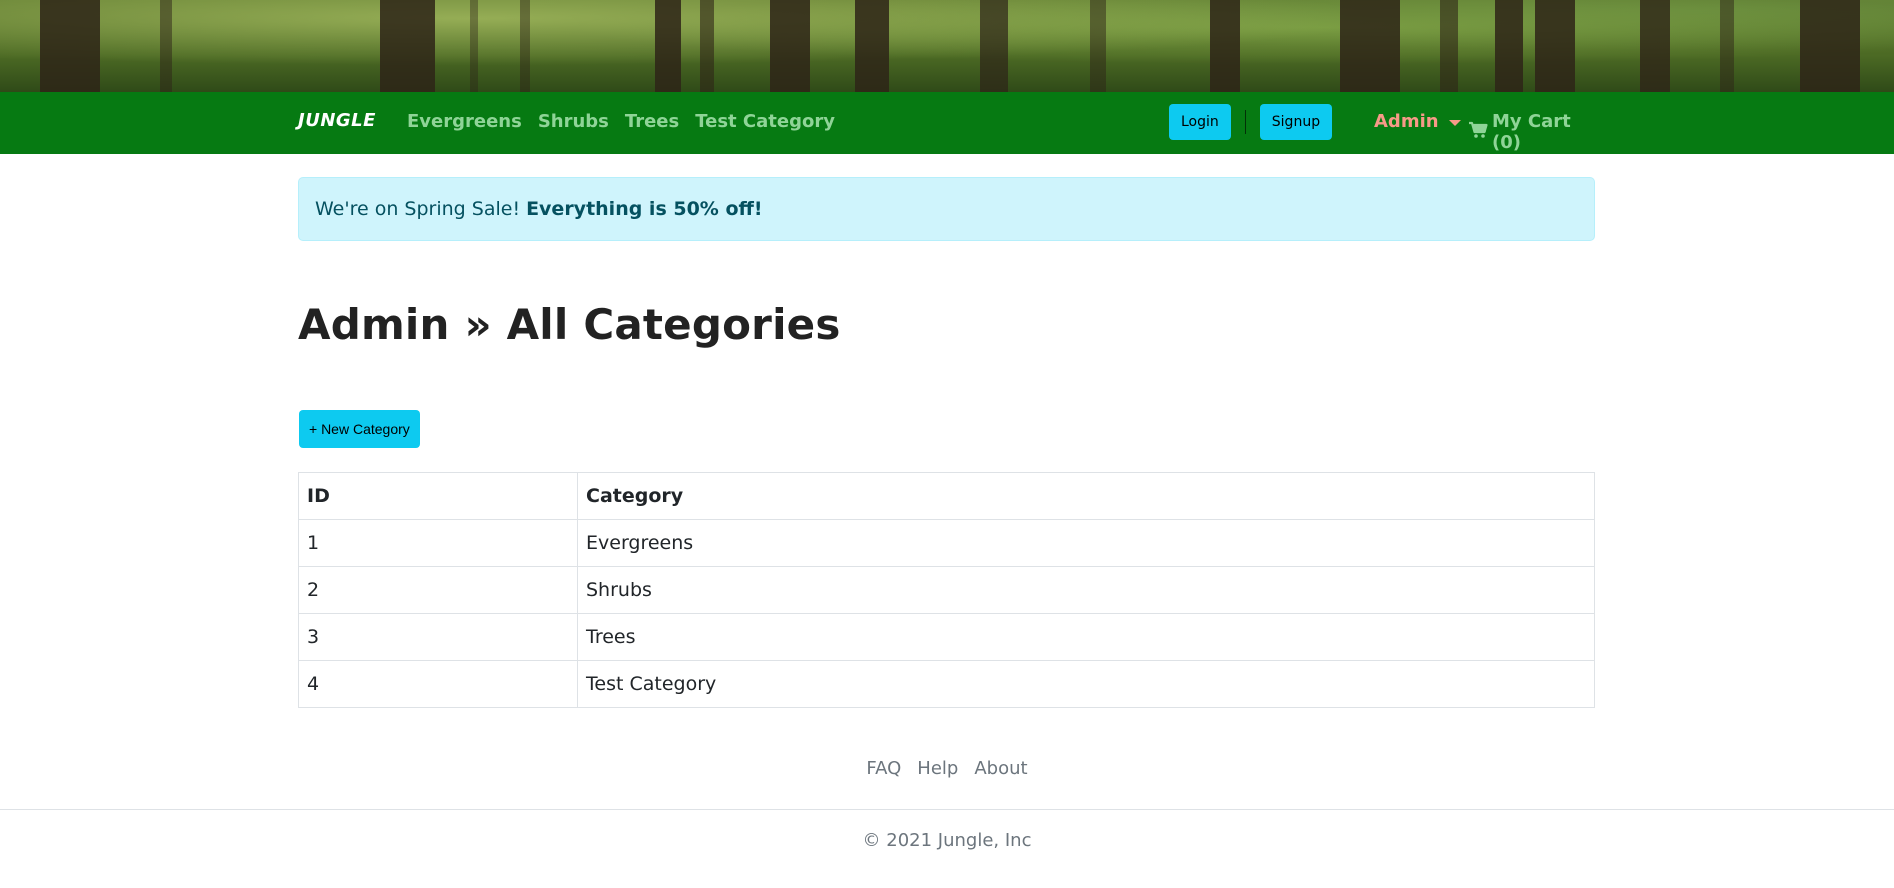 This screenshot has height=888, width=1894. I want to click on footer-link-faq: FAQ, so click(883, 768).